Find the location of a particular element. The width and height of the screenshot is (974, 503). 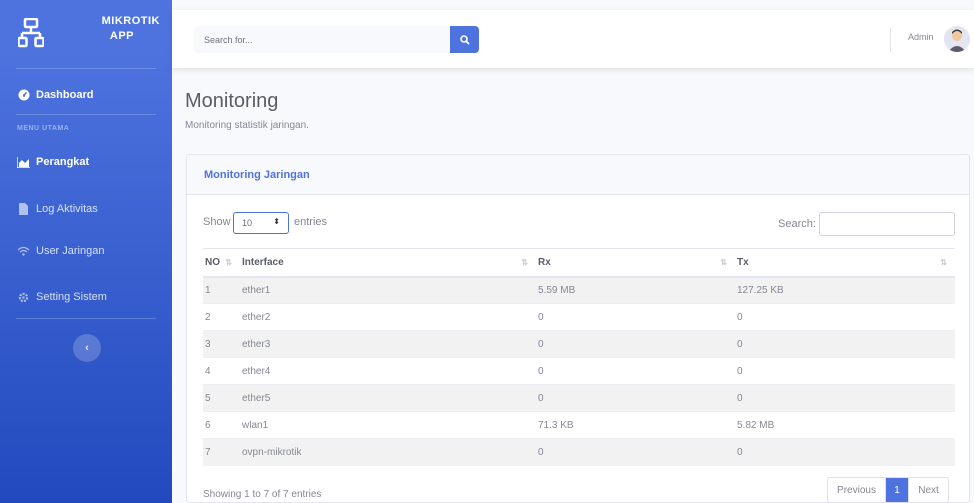

table-row: 6 wlan1 71.3 KB 5.82 MB is located at coordinates (579, 425).